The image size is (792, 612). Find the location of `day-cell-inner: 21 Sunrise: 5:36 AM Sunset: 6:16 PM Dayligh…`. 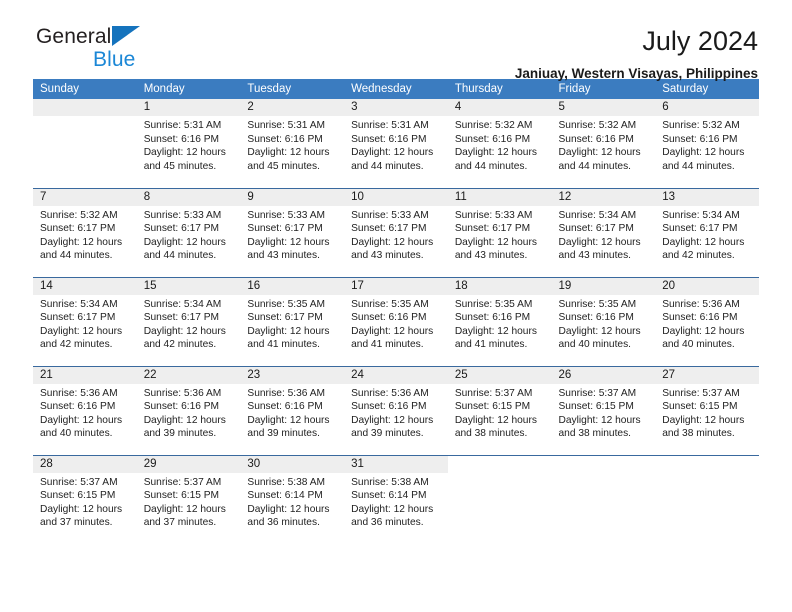

day-cell-inner: 21 Sunrise: 5:36 AM Sunset: 6:16 PM Dayligh… is located at coordinates (85, 410).